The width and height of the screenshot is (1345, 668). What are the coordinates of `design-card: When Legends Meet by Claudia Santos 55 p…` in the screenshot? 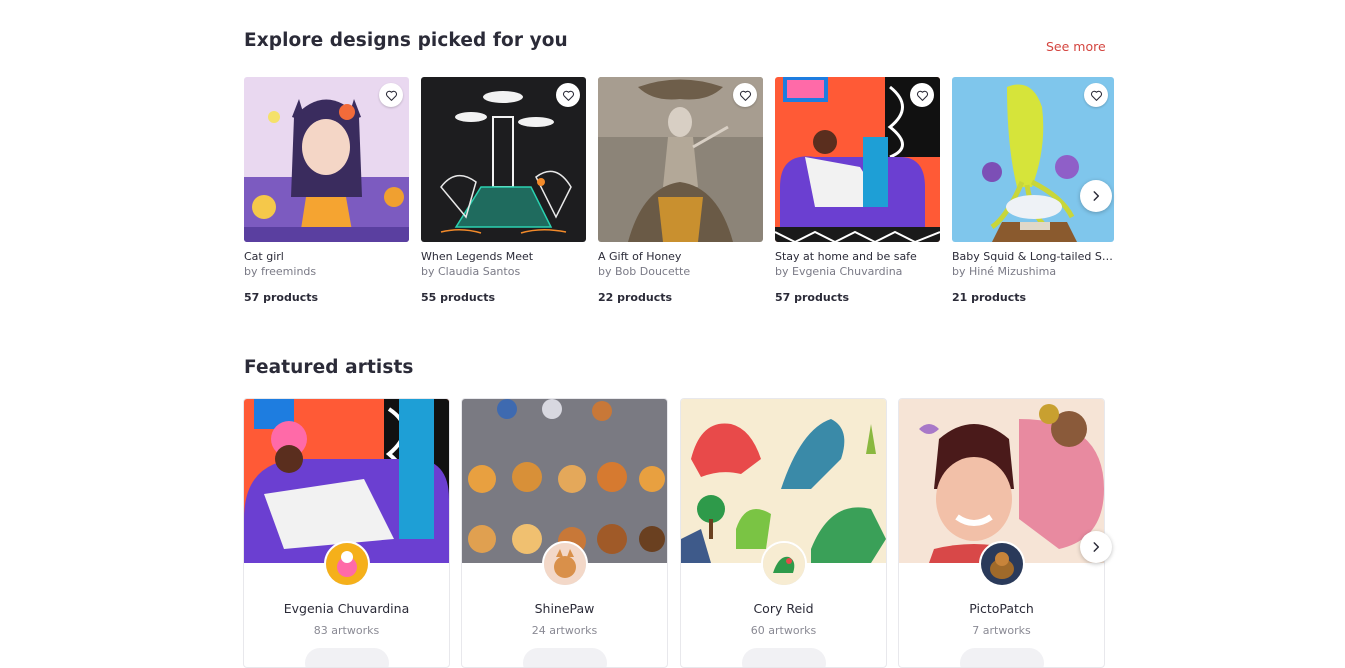 It's located at (503, 190).